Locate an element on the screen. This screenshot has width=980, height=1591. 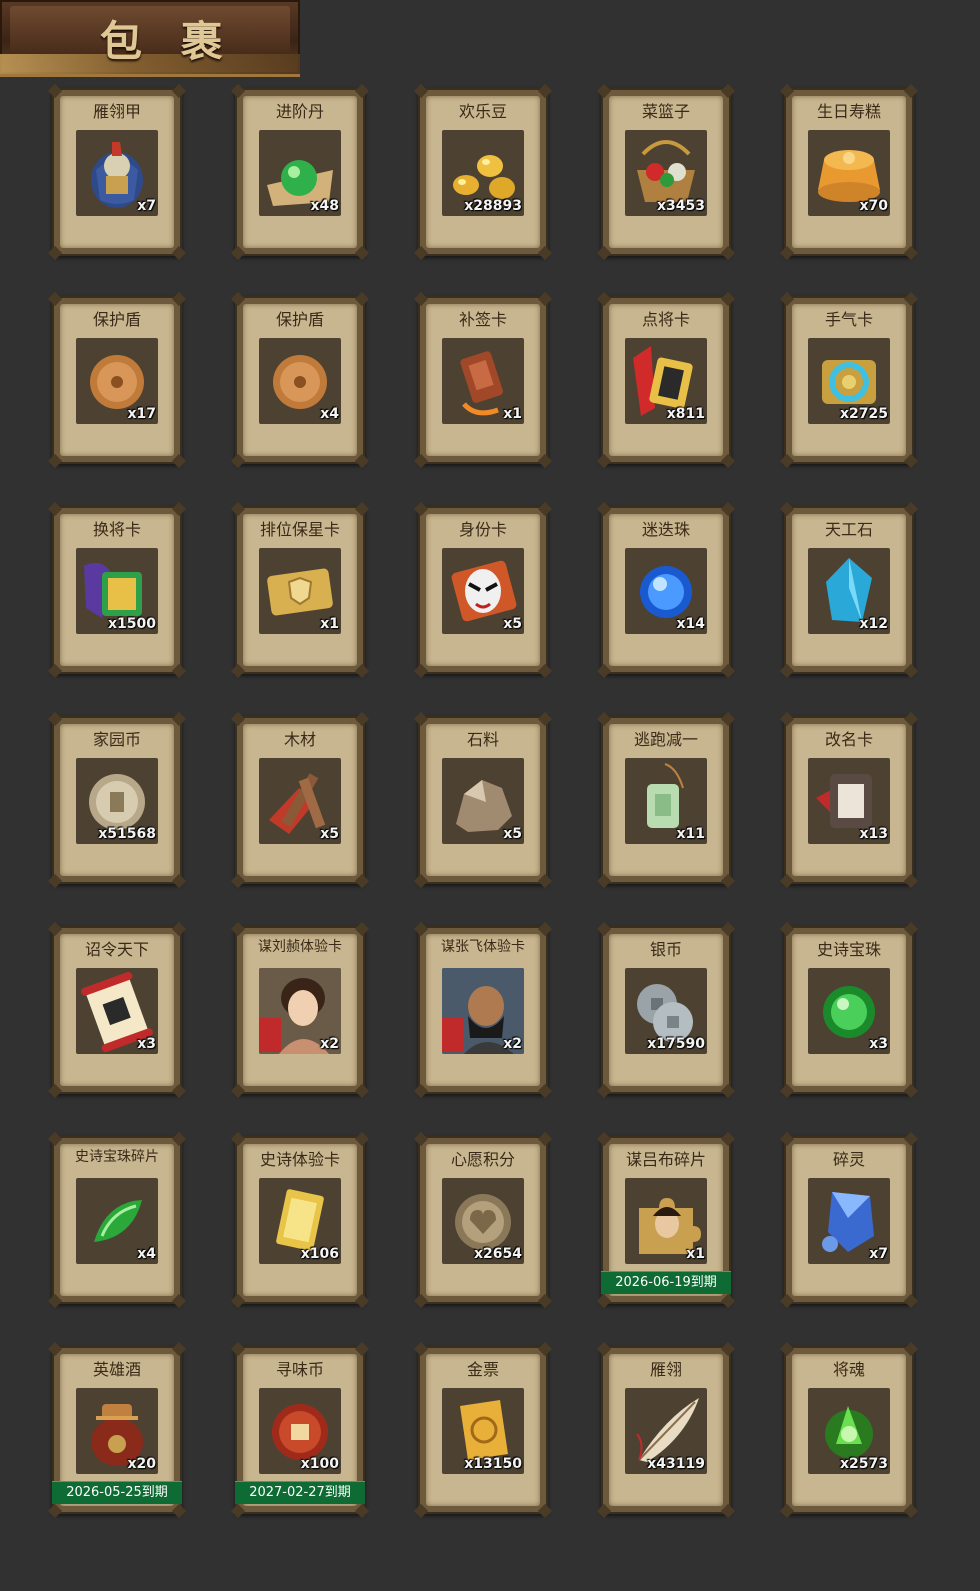
item-slot: 寻味币 x100 2027-02-27到期 is located at coordinates (300, 1430).